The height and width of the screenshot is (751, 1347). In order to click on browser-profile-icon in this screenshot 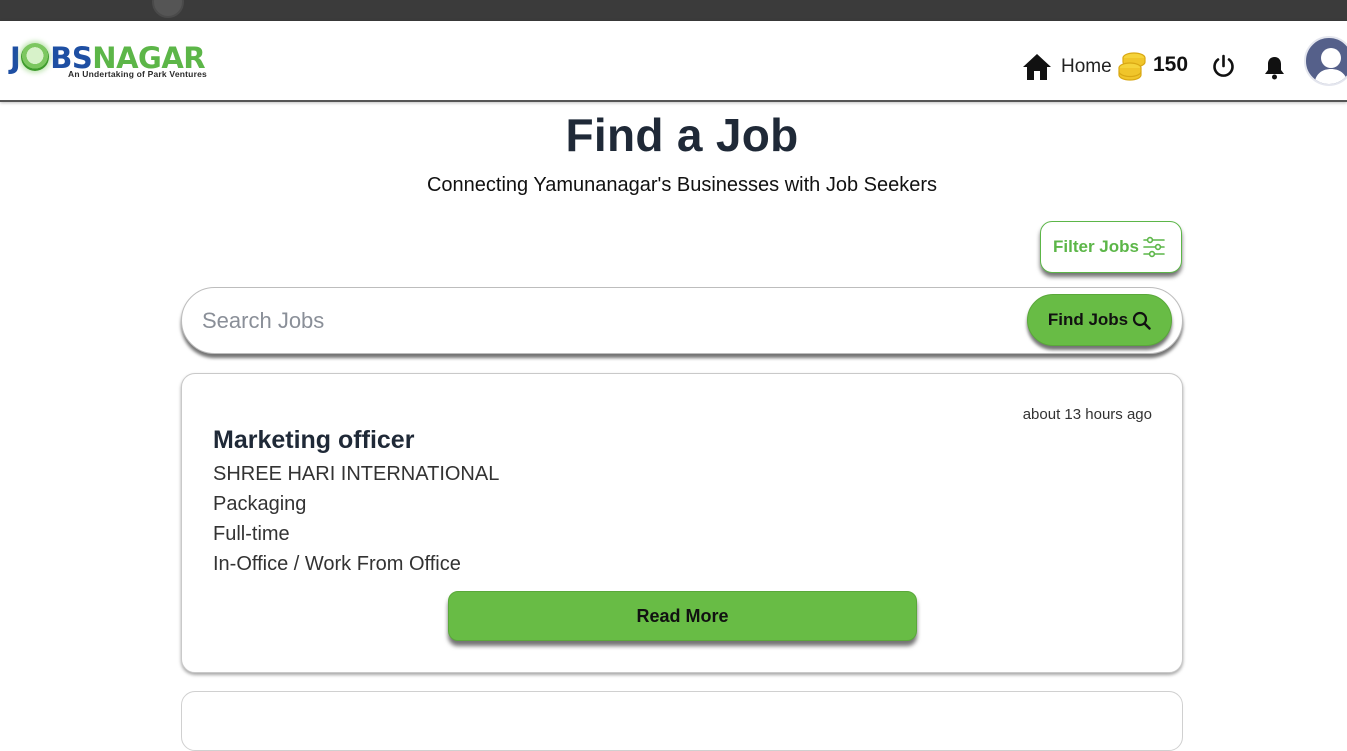, I will do `click(168, 9)`.